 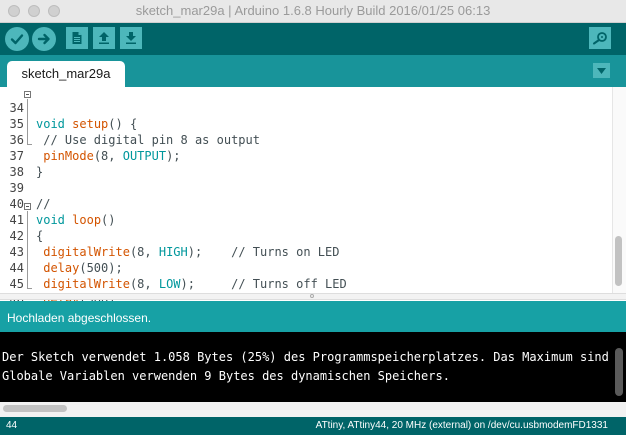 I want to click on code-line: 46 }, so click(x=22, y=299).